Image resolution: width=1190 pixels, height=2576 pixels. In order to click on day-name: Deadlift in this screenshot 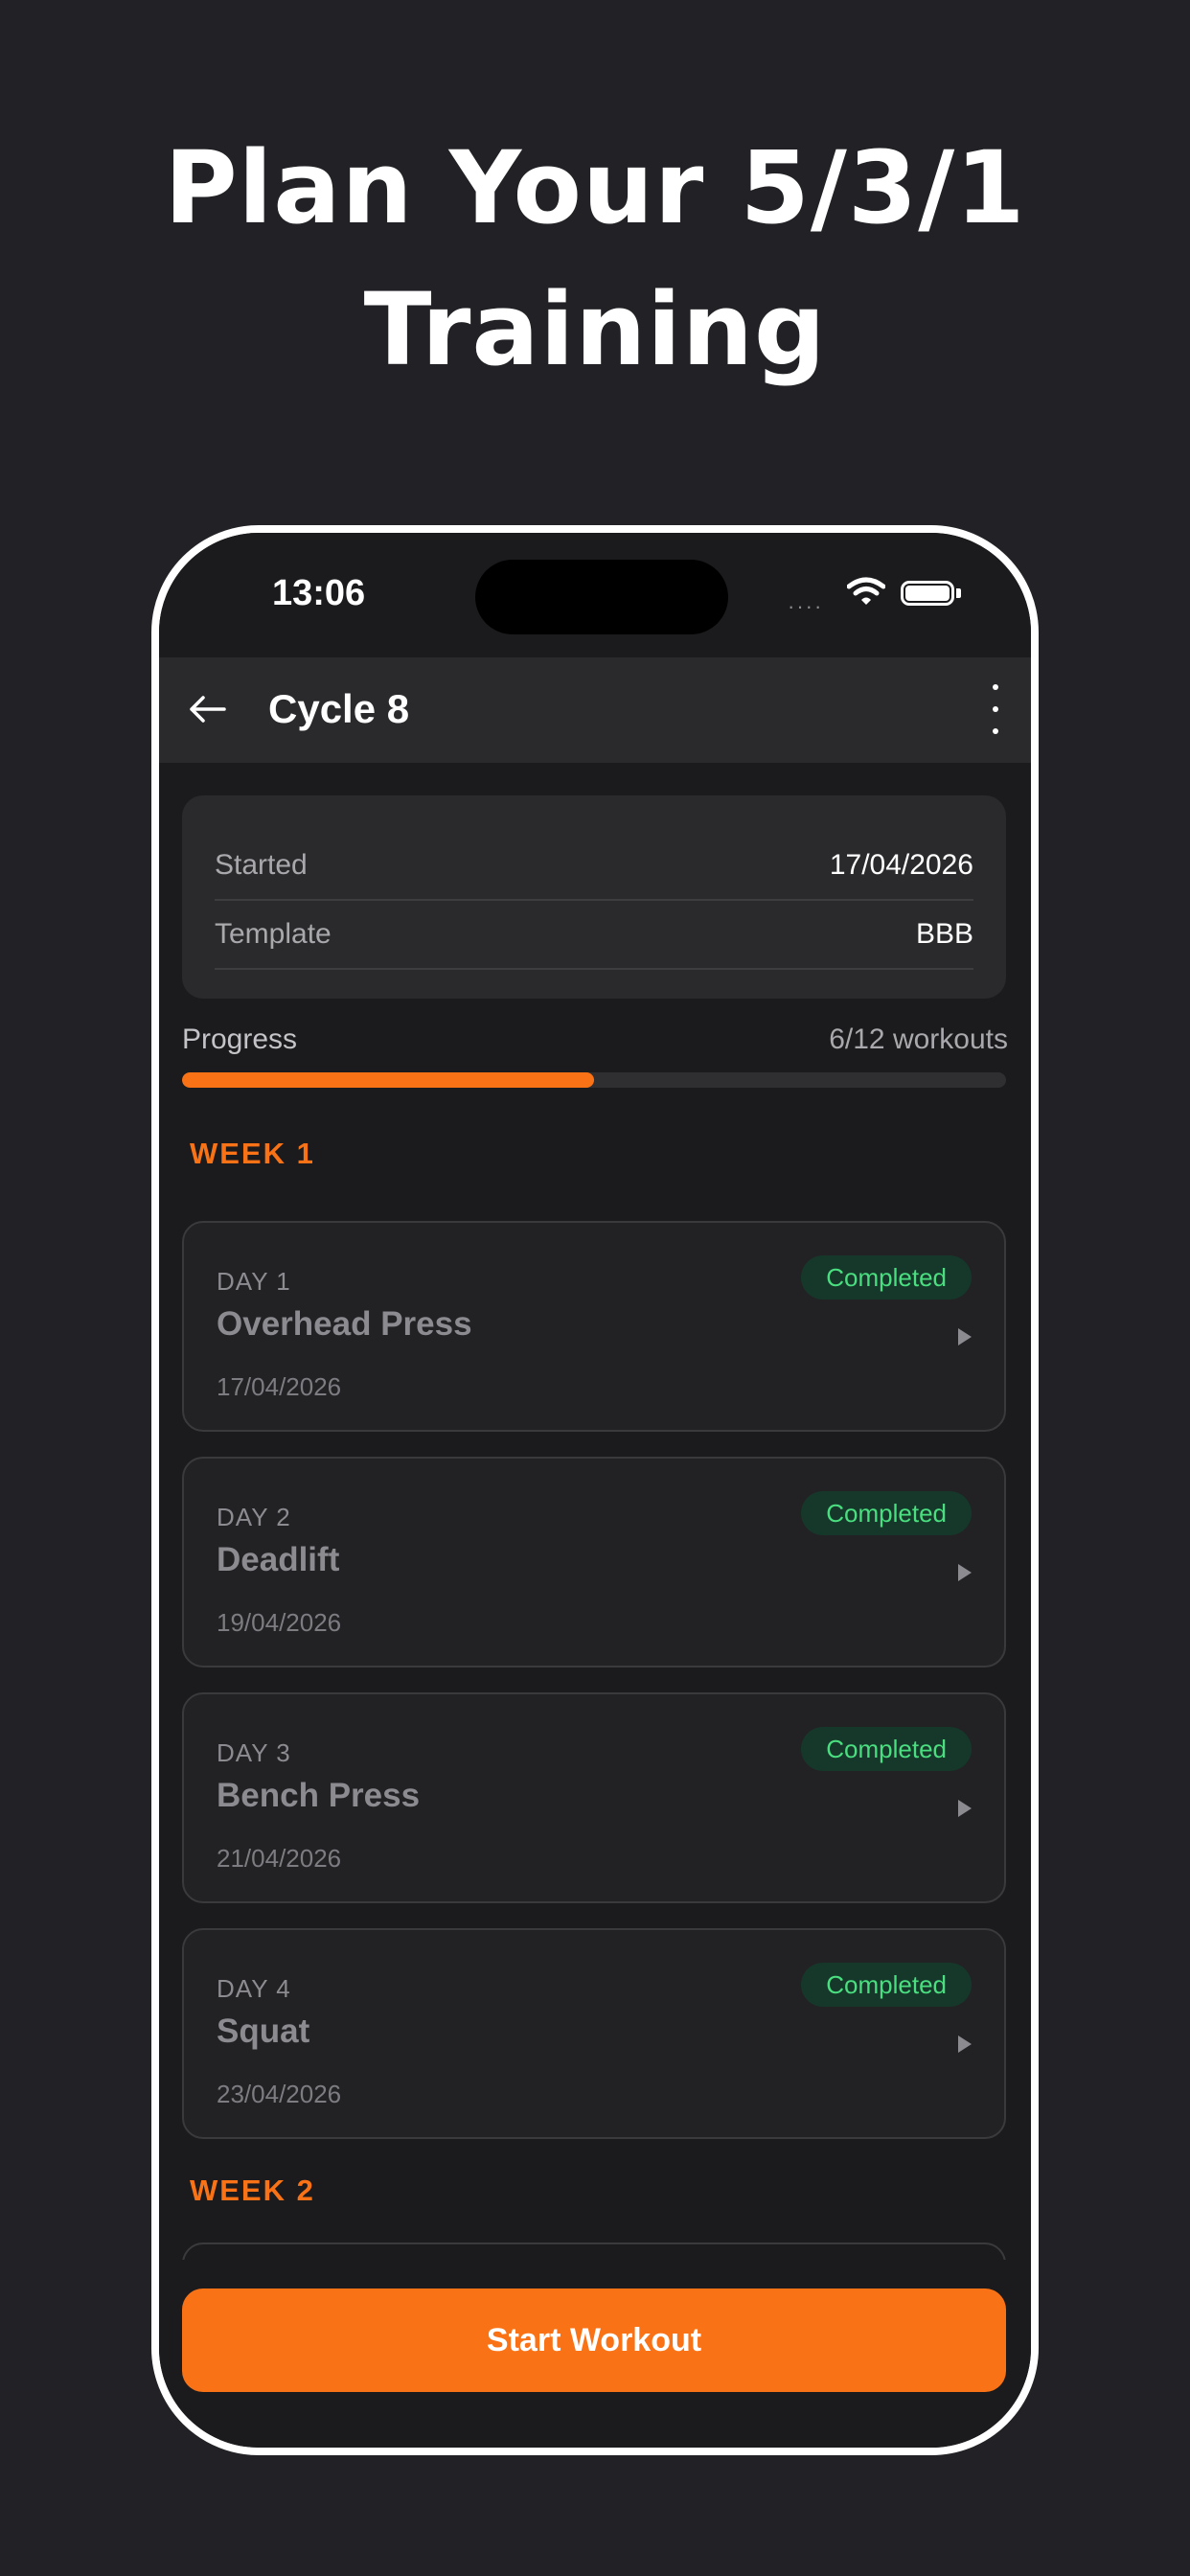, I will do `click(279, 1559)`.